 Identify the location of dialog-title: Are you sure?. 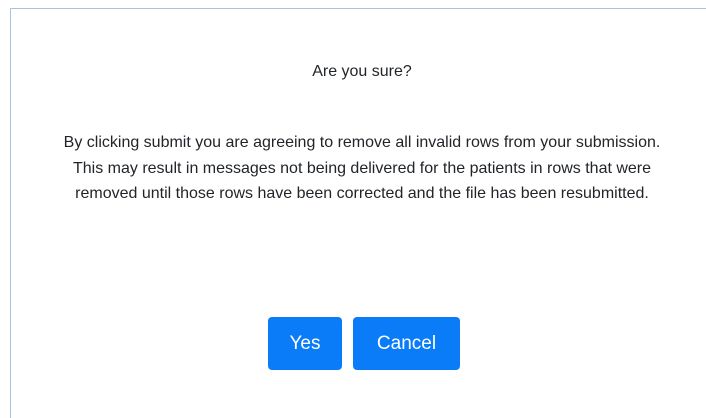
(362, 71).